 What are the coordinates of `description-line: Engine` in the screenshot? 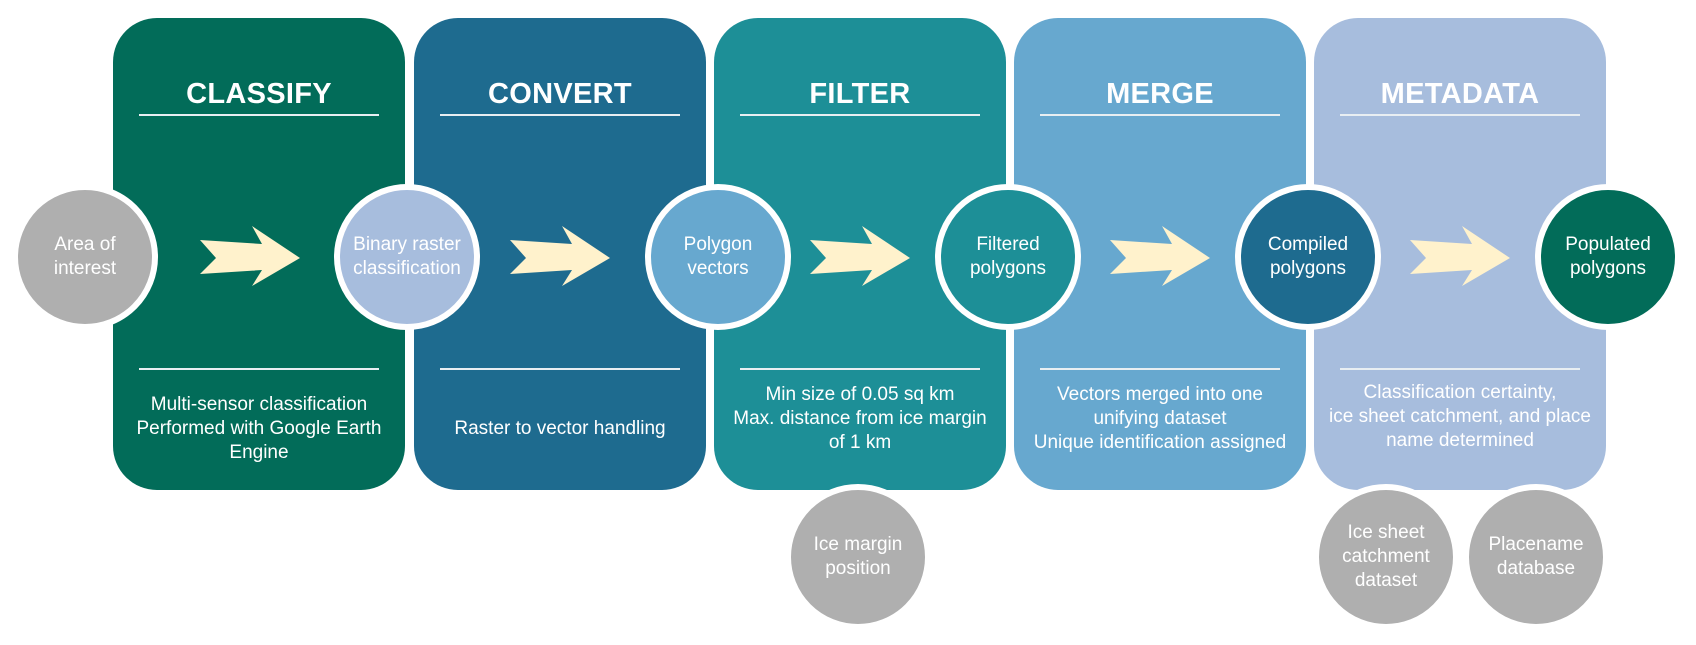 It's located at (259, 452).